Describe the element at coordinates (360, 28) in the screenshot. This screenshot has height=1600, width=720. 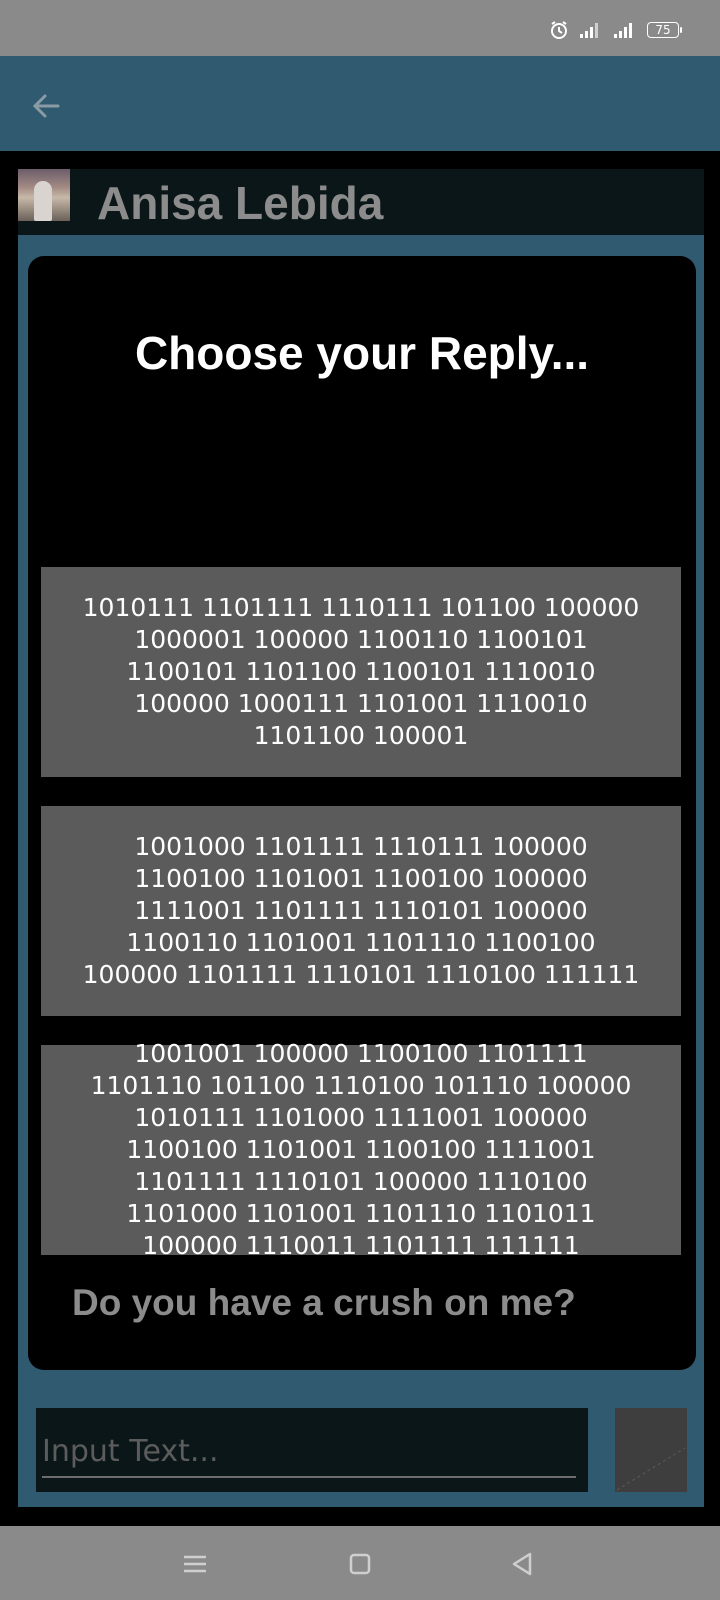
I see `status-bar: 75` at that location.